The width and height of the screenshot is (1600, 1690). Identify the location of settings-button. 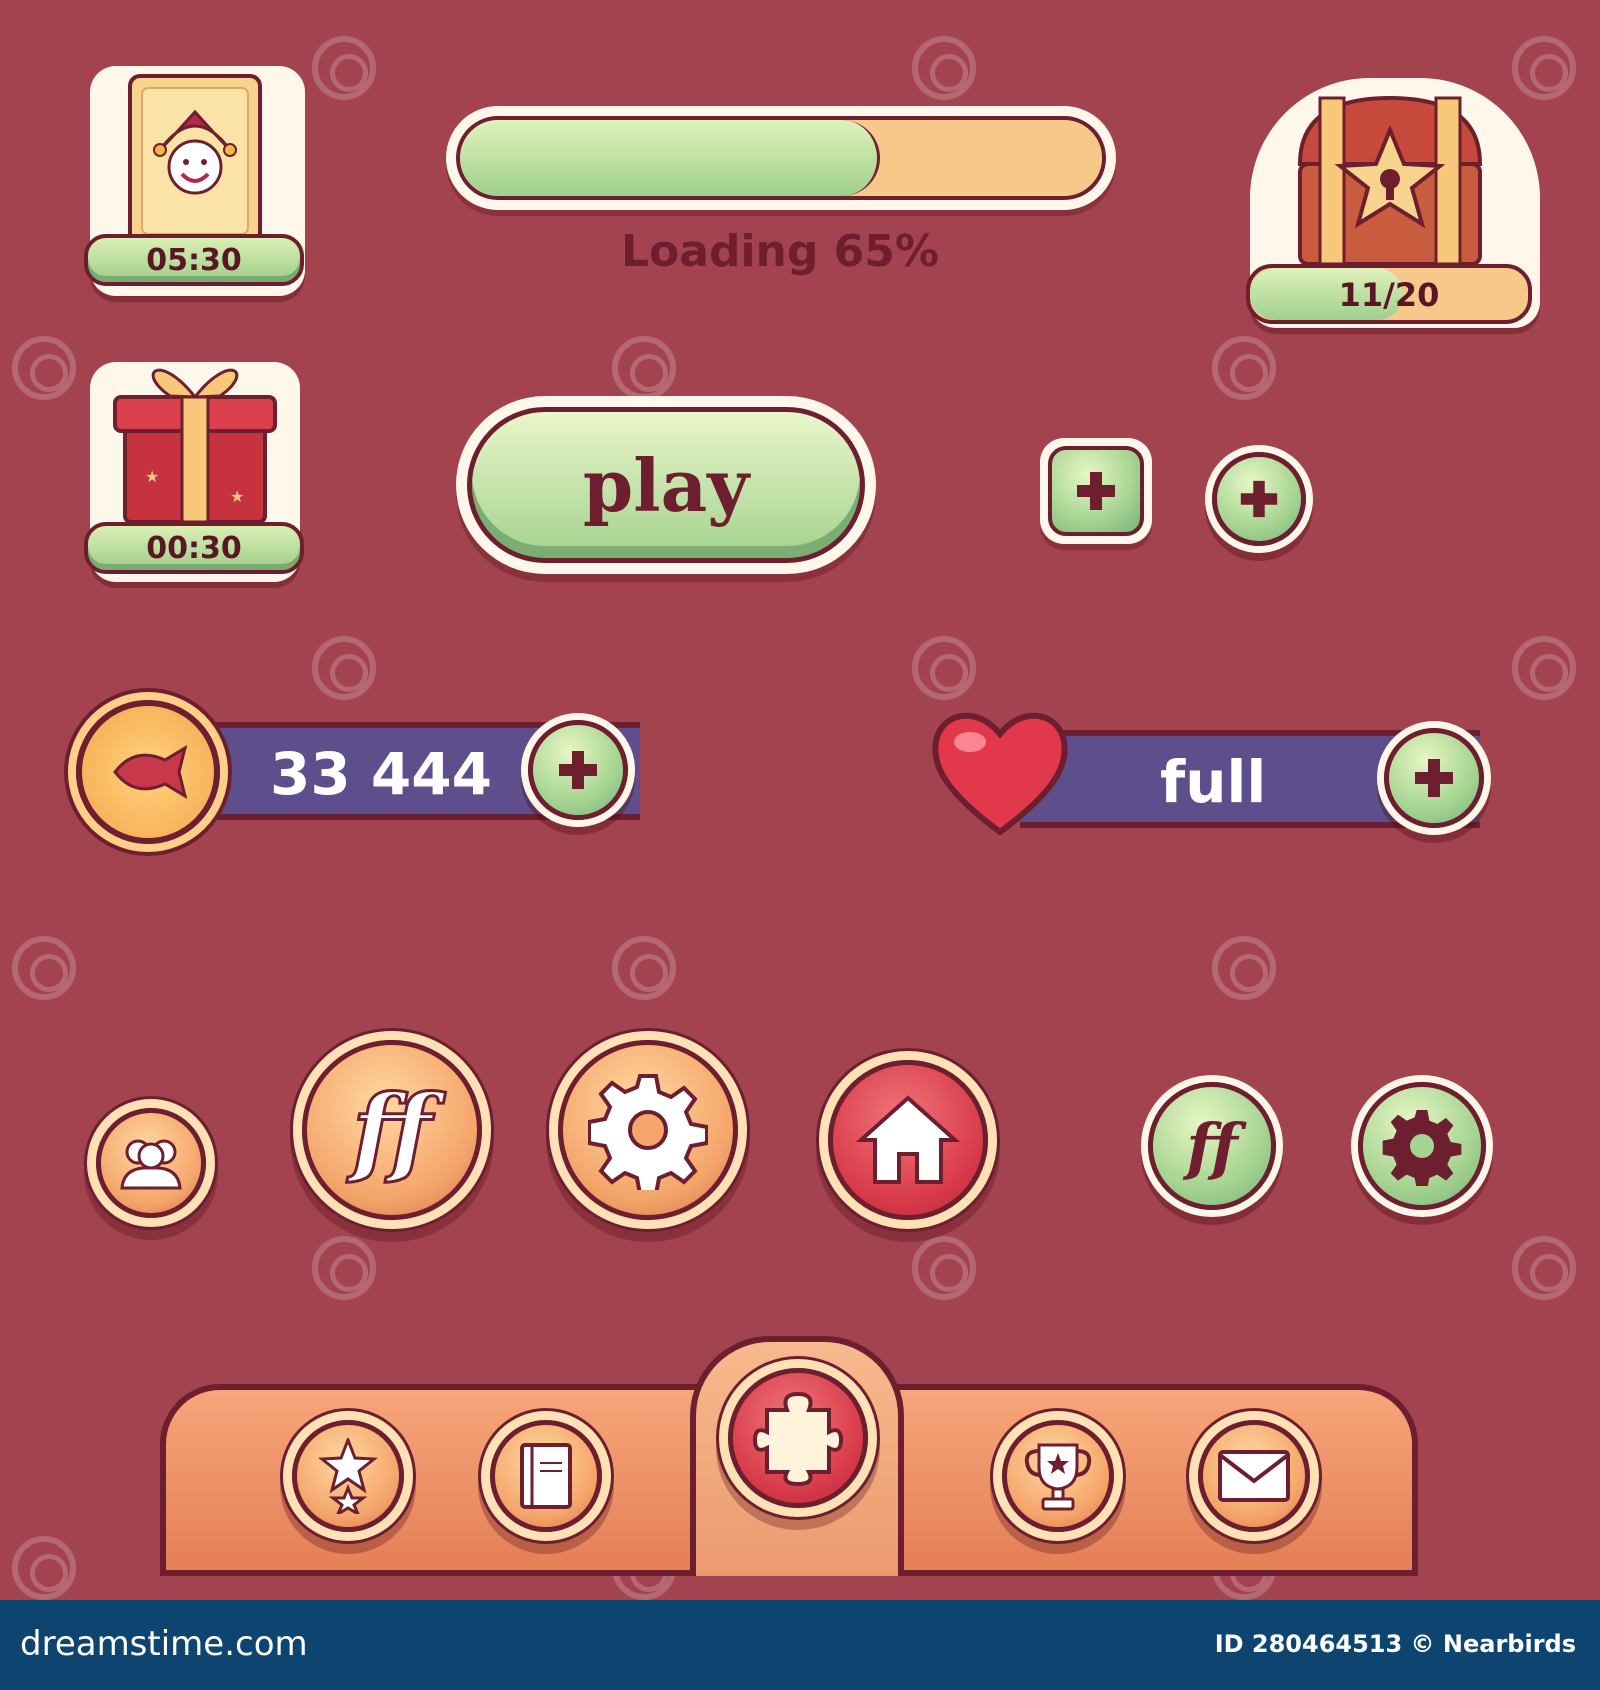
(648, 1130).